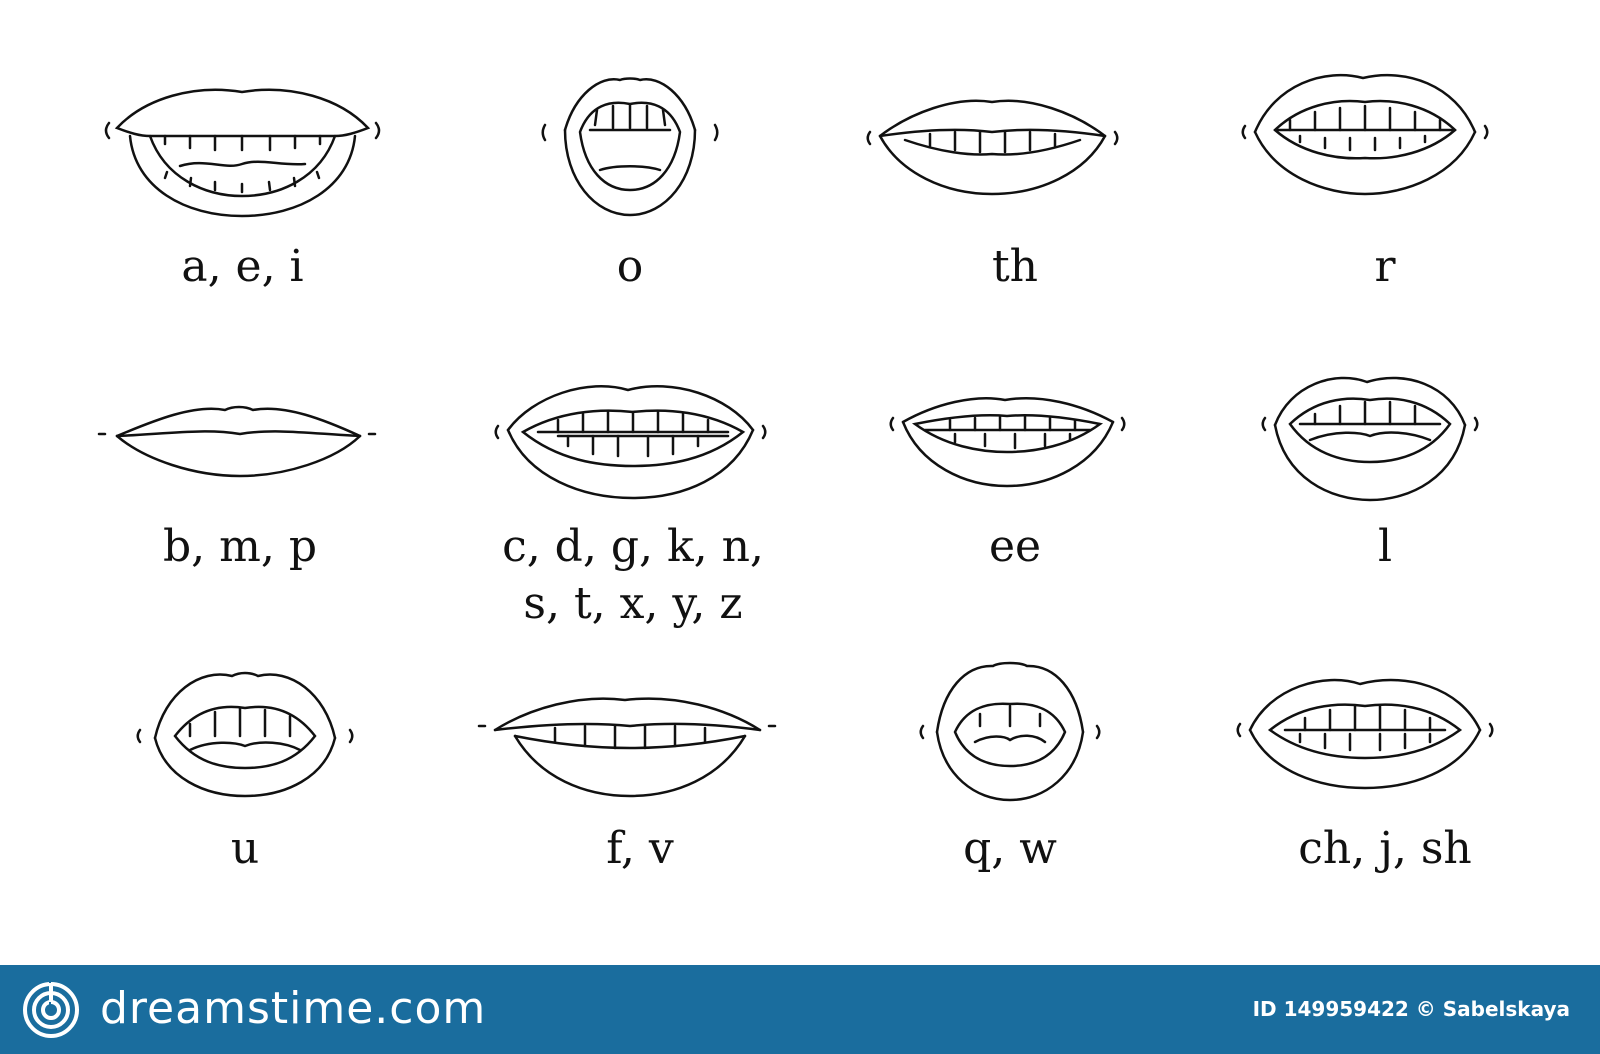  Describe the element at coordinates (630, 147) in the screenshot. I see `mouth-round-open-icon` at that location.